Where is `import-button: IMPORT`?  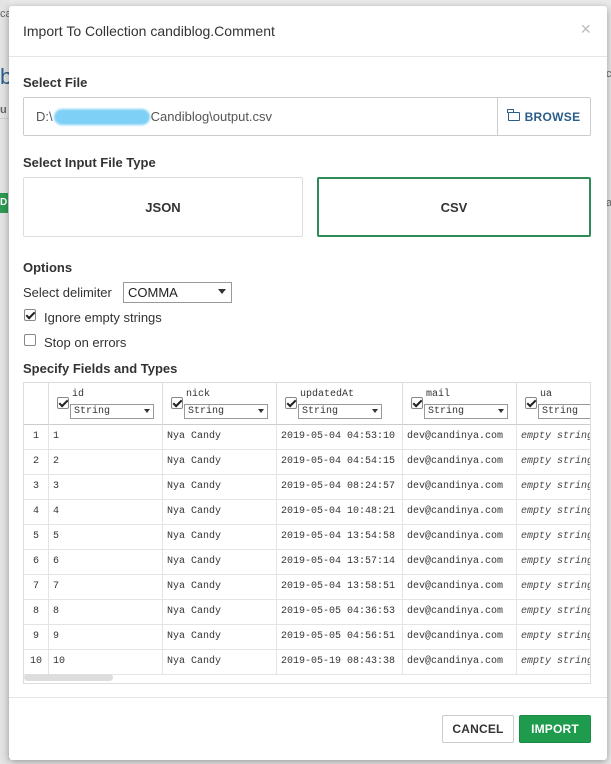 import-button: IMPORT is located at coordinates (555, 729).